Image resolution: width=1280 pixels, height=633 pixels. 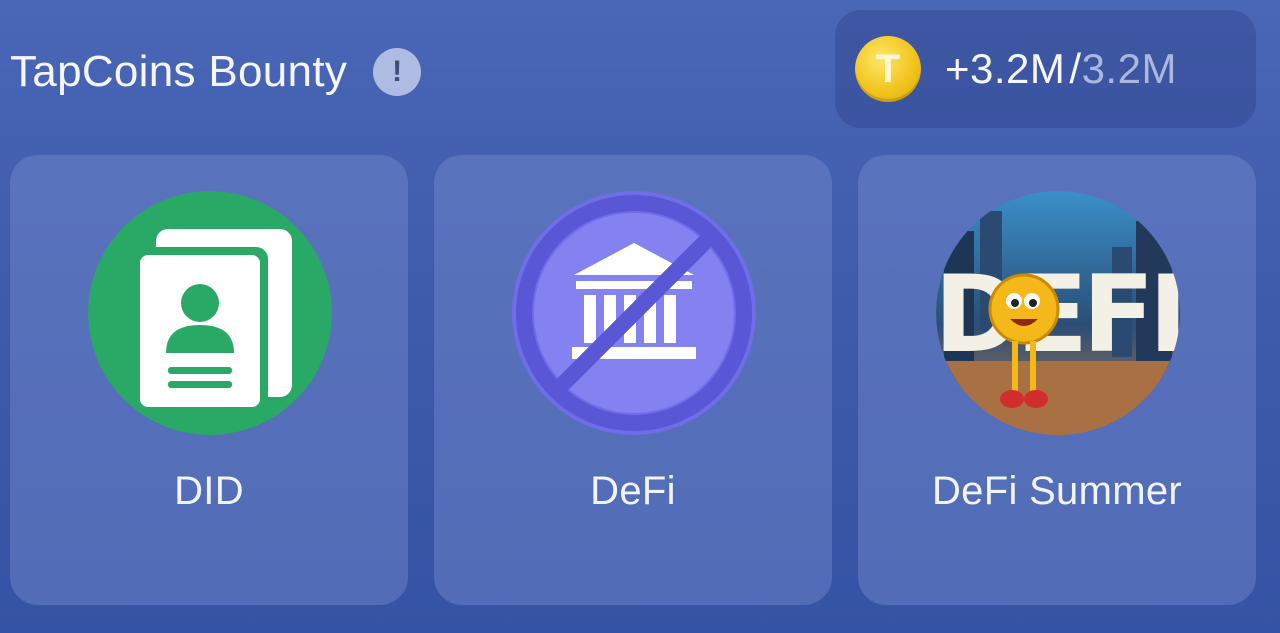 I want to click on balance-earned: +3.2M, so click(x=1005, y=68).